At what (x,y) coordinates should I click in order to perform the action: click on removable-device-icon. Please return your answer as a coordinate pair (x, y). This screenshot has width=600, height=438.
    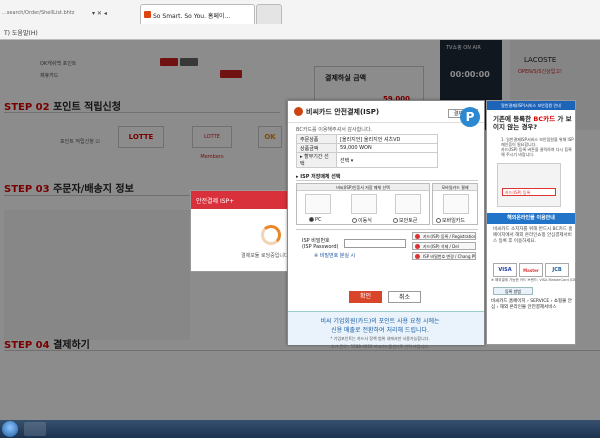
    Looking at the image, I should click on (364, 204).